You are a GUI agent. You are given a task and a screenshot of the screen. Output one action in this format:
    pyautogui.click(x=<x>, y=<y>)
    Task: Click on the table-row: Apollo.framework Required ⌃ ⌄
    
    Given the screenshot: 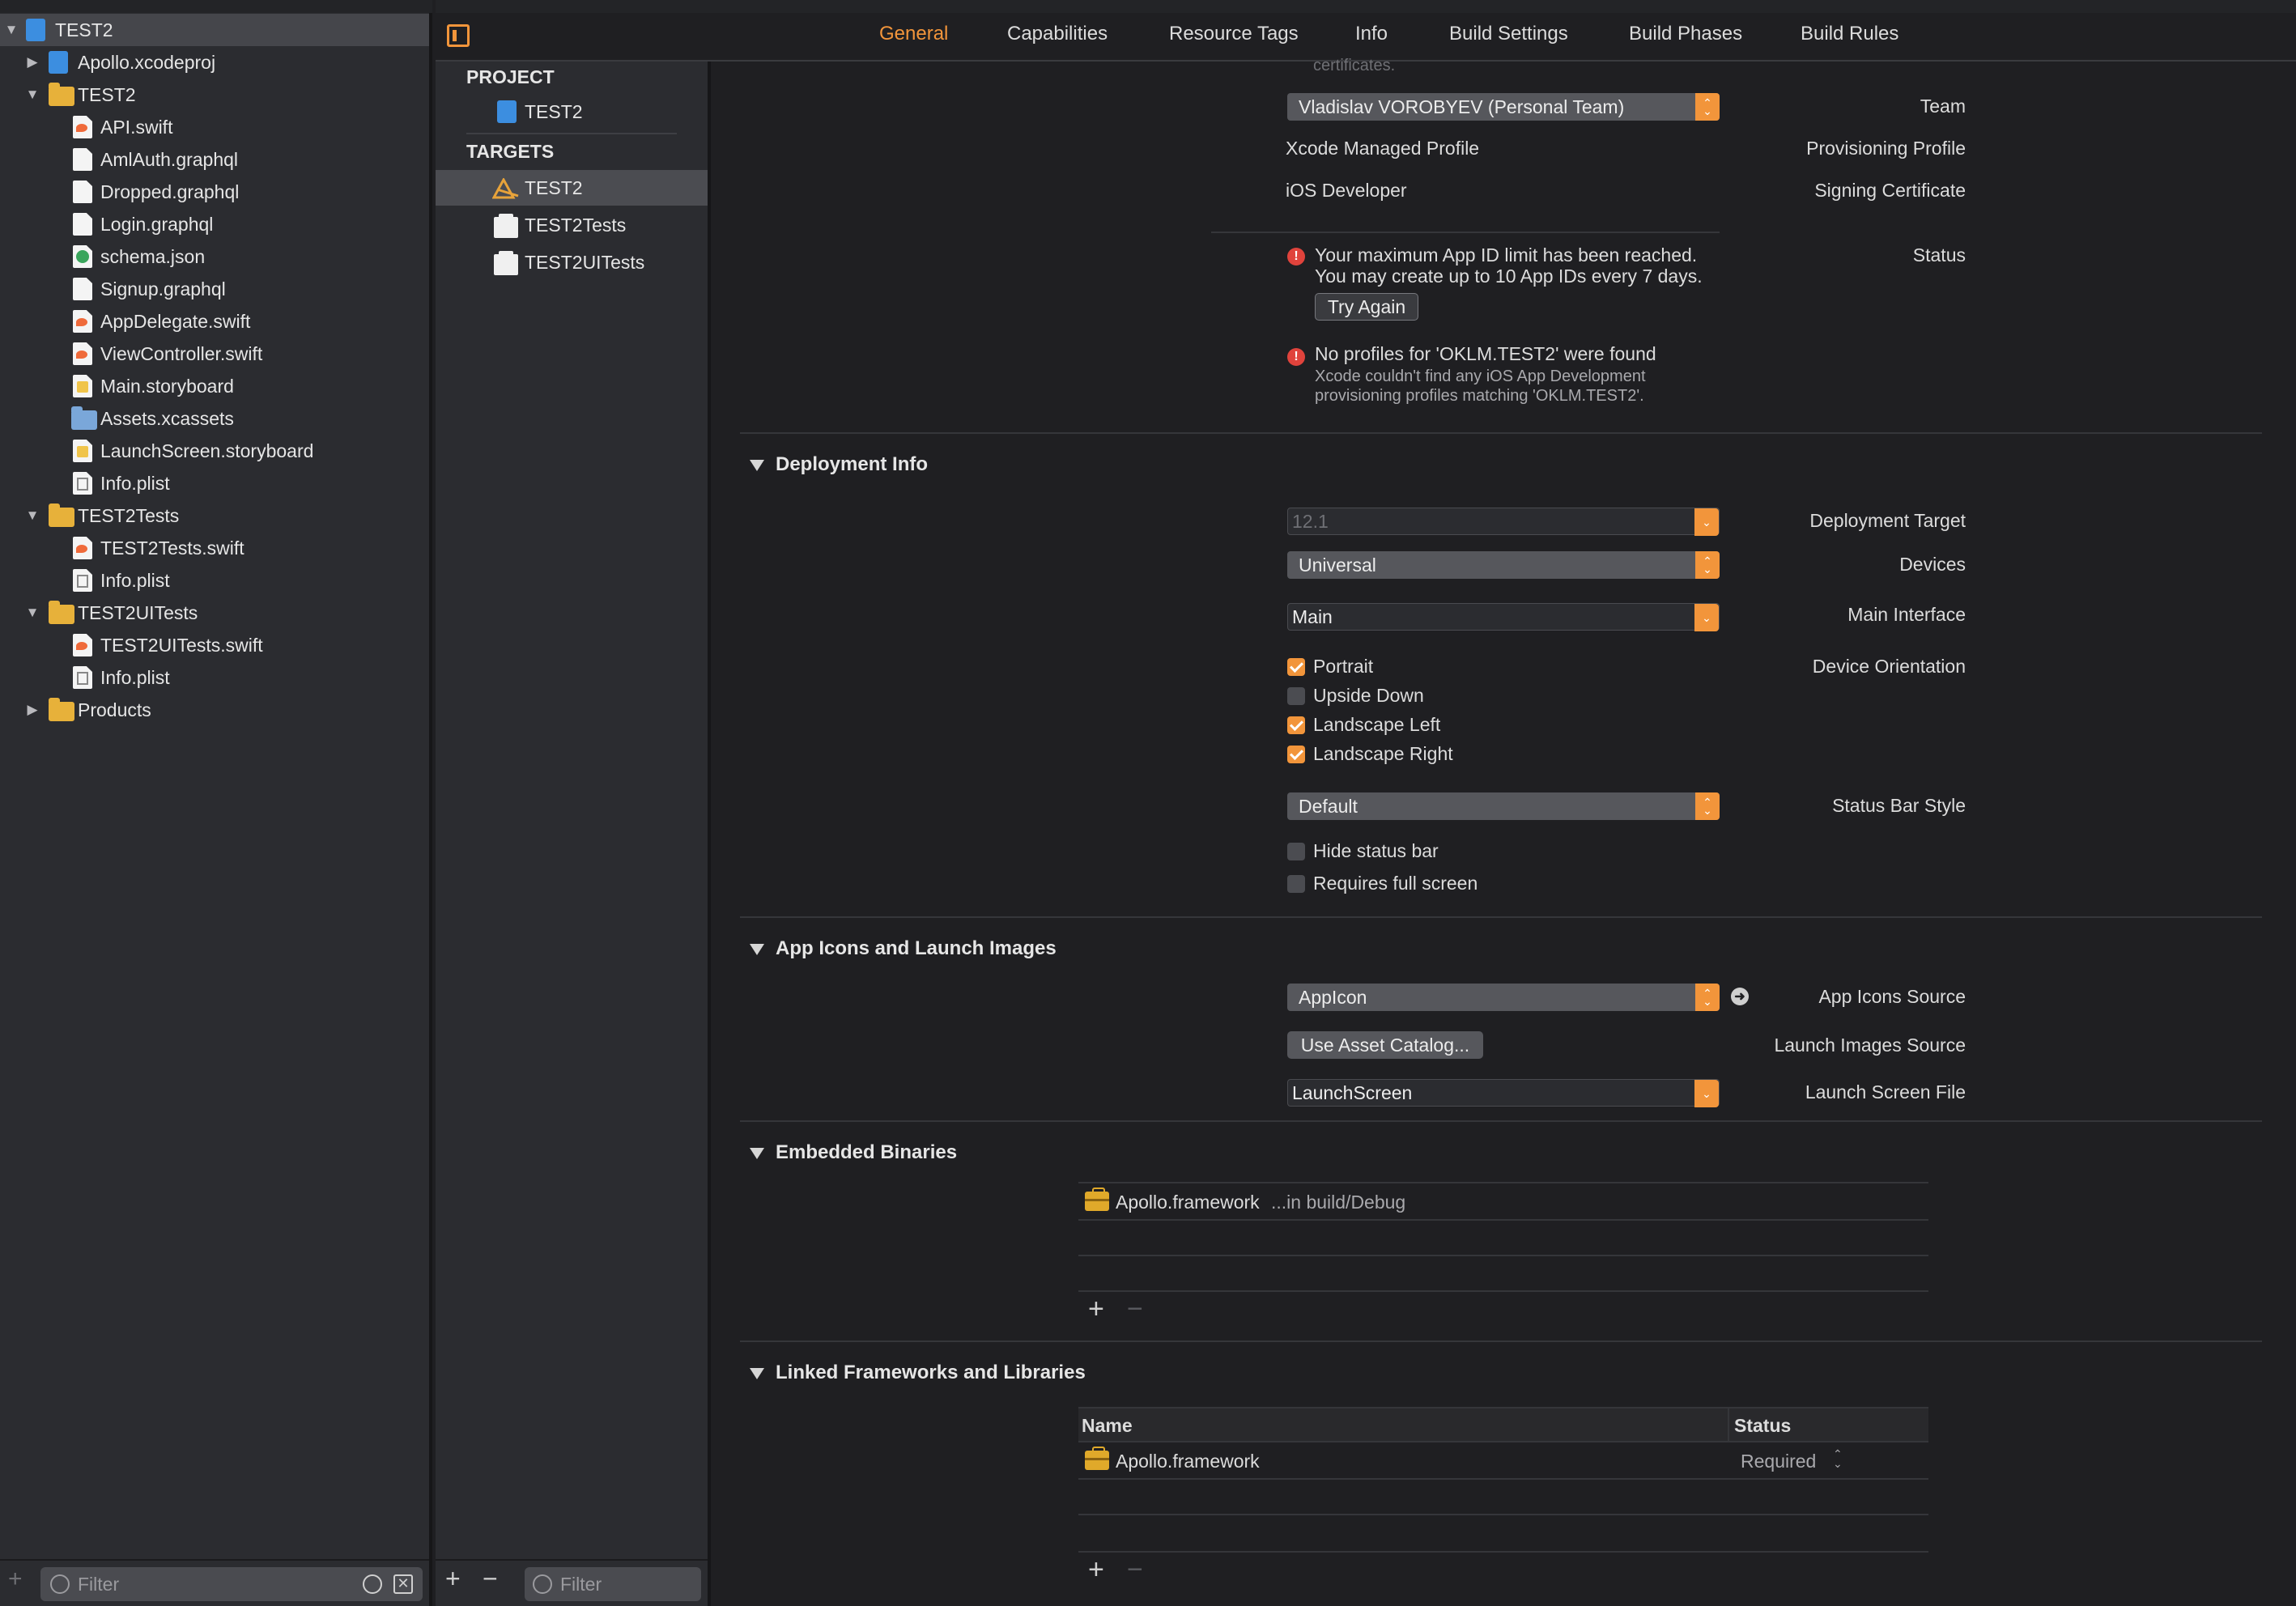 What is the action you would take?
    pyautogui.click(x=1503, y=1460)
    